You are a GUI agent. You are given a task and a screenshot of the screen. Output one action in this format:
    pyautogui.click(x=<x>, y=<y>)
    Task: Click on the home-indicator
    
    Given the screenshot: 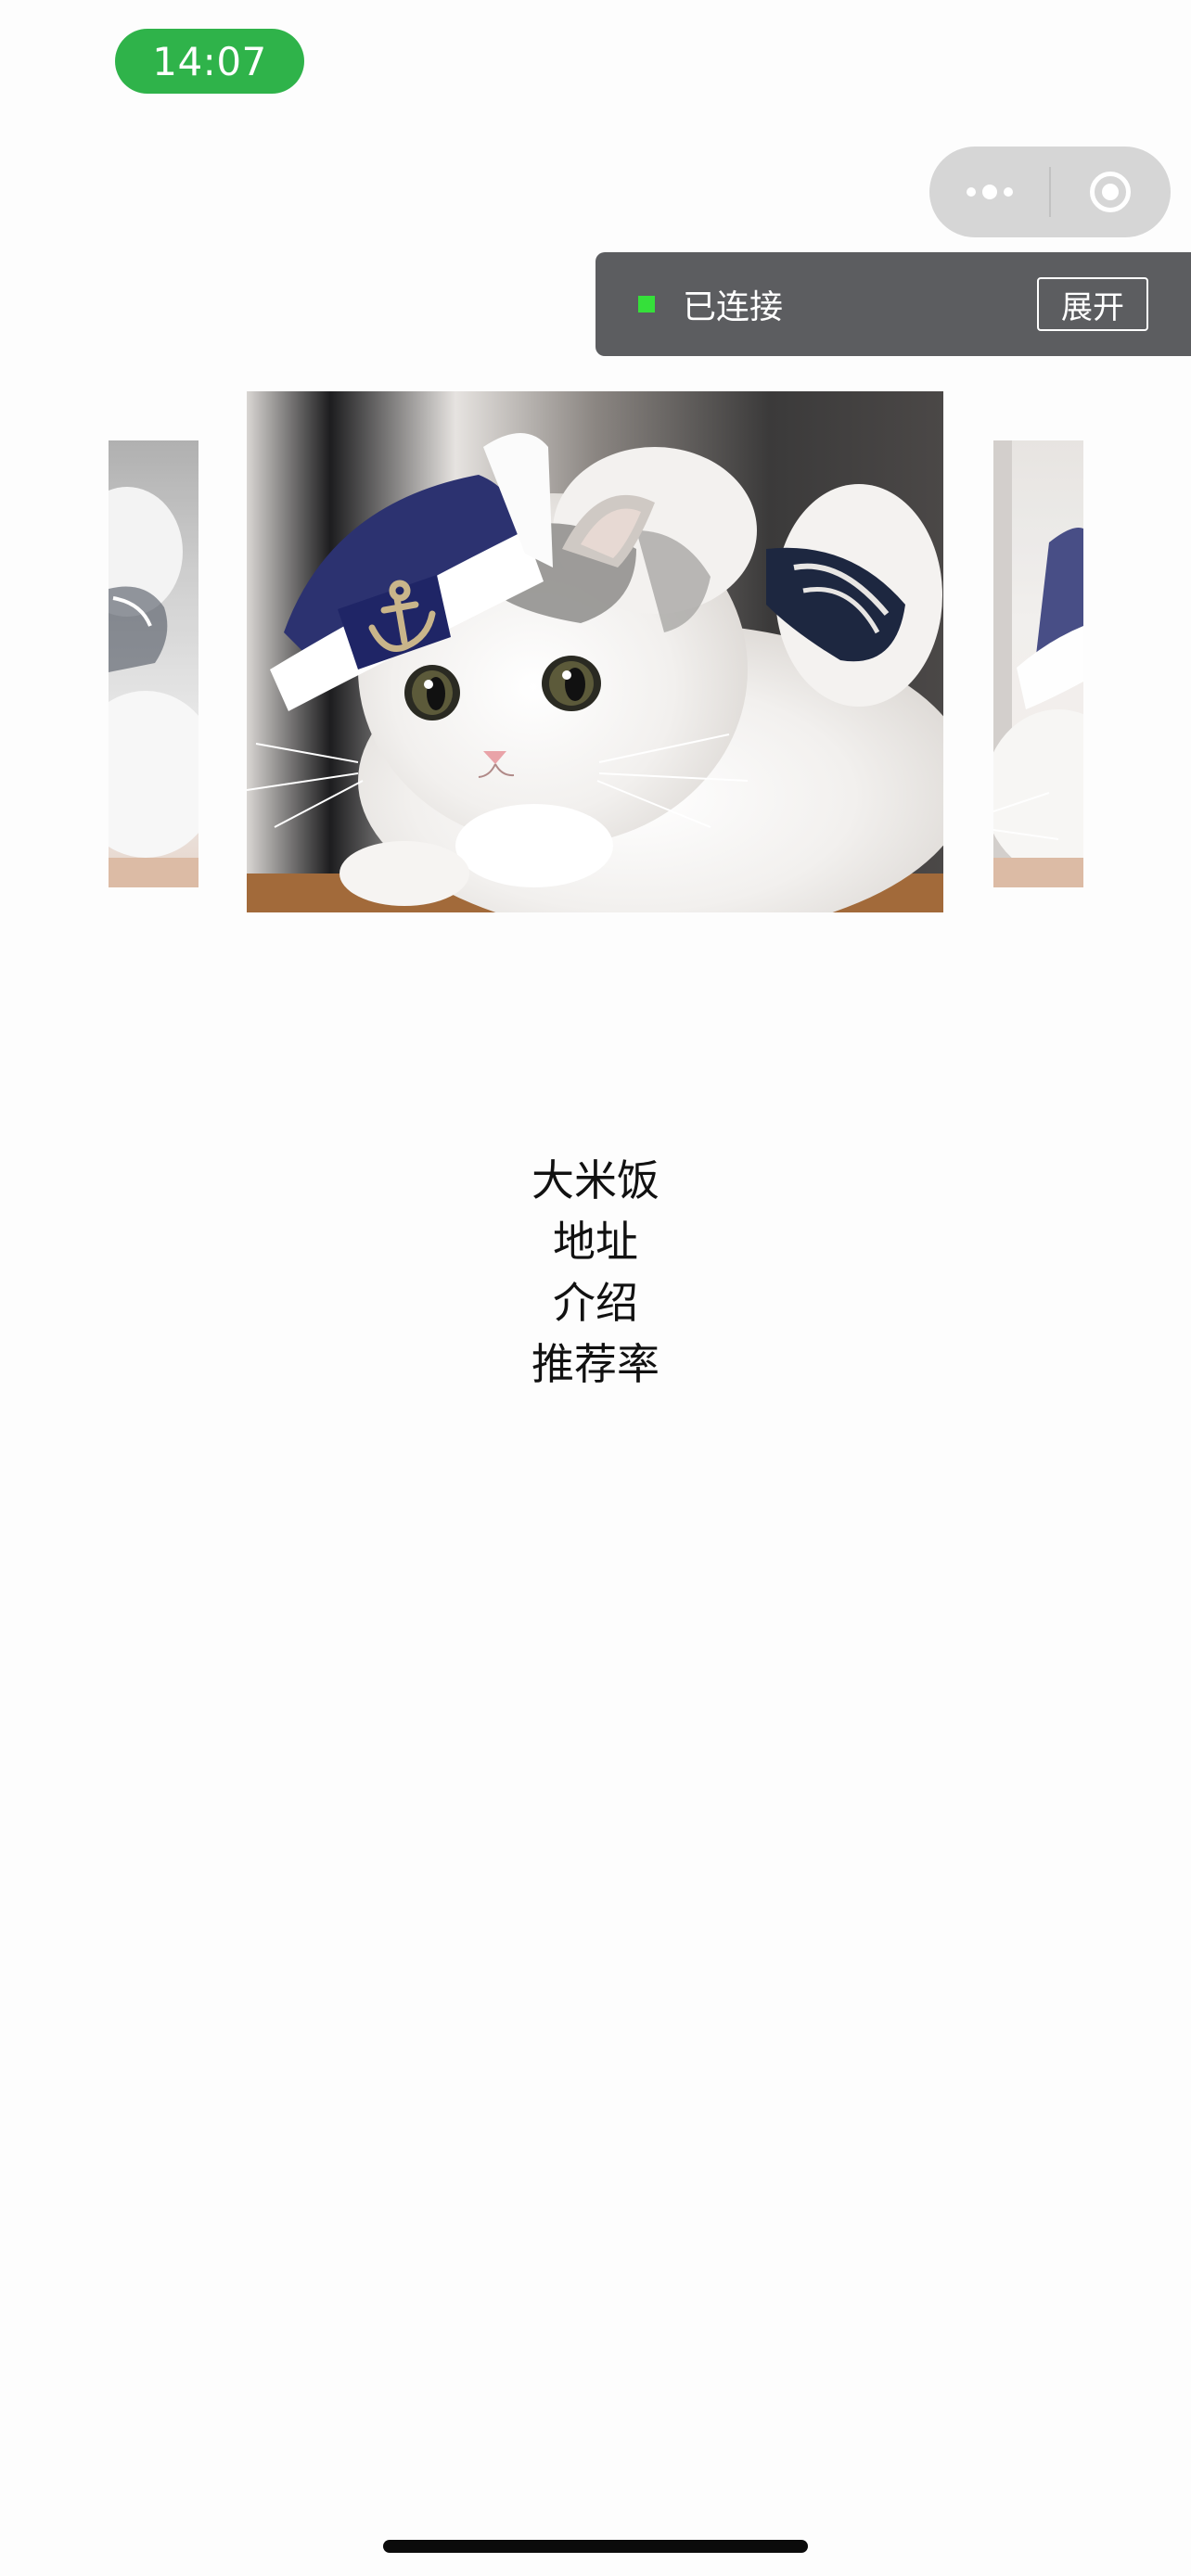 What is the action you would take?
    pyautogui.click(x=595, y=2546)
    